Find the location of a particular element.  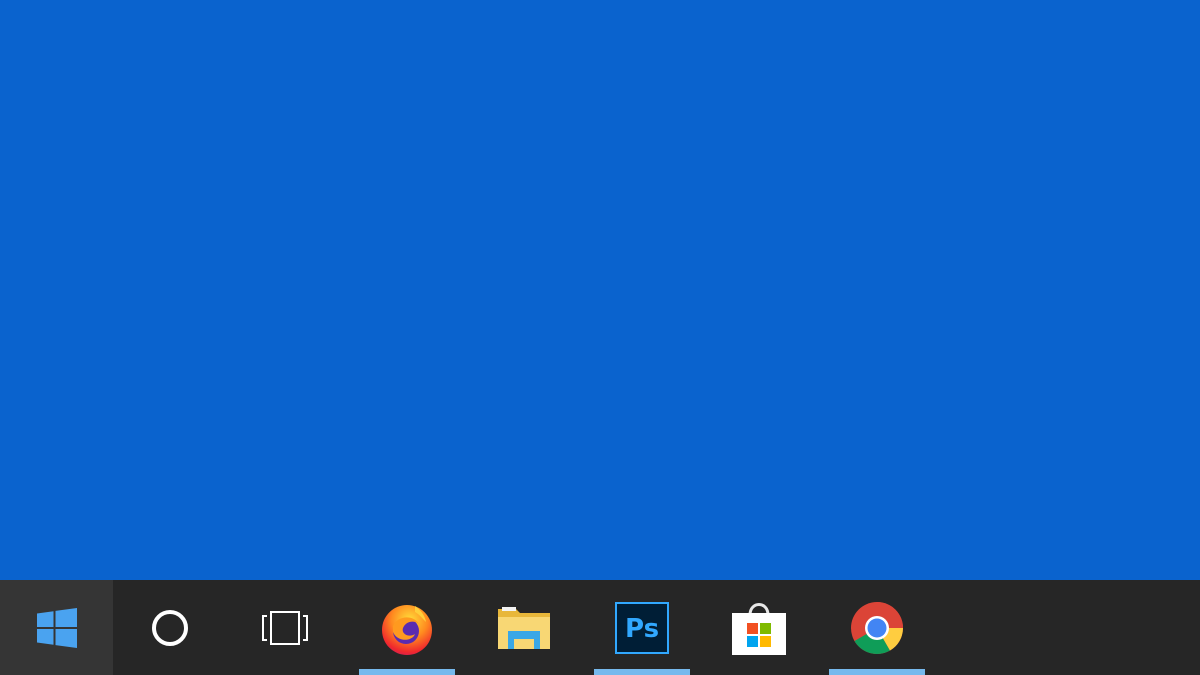

task-view-button is located at coordinates (285, 627).